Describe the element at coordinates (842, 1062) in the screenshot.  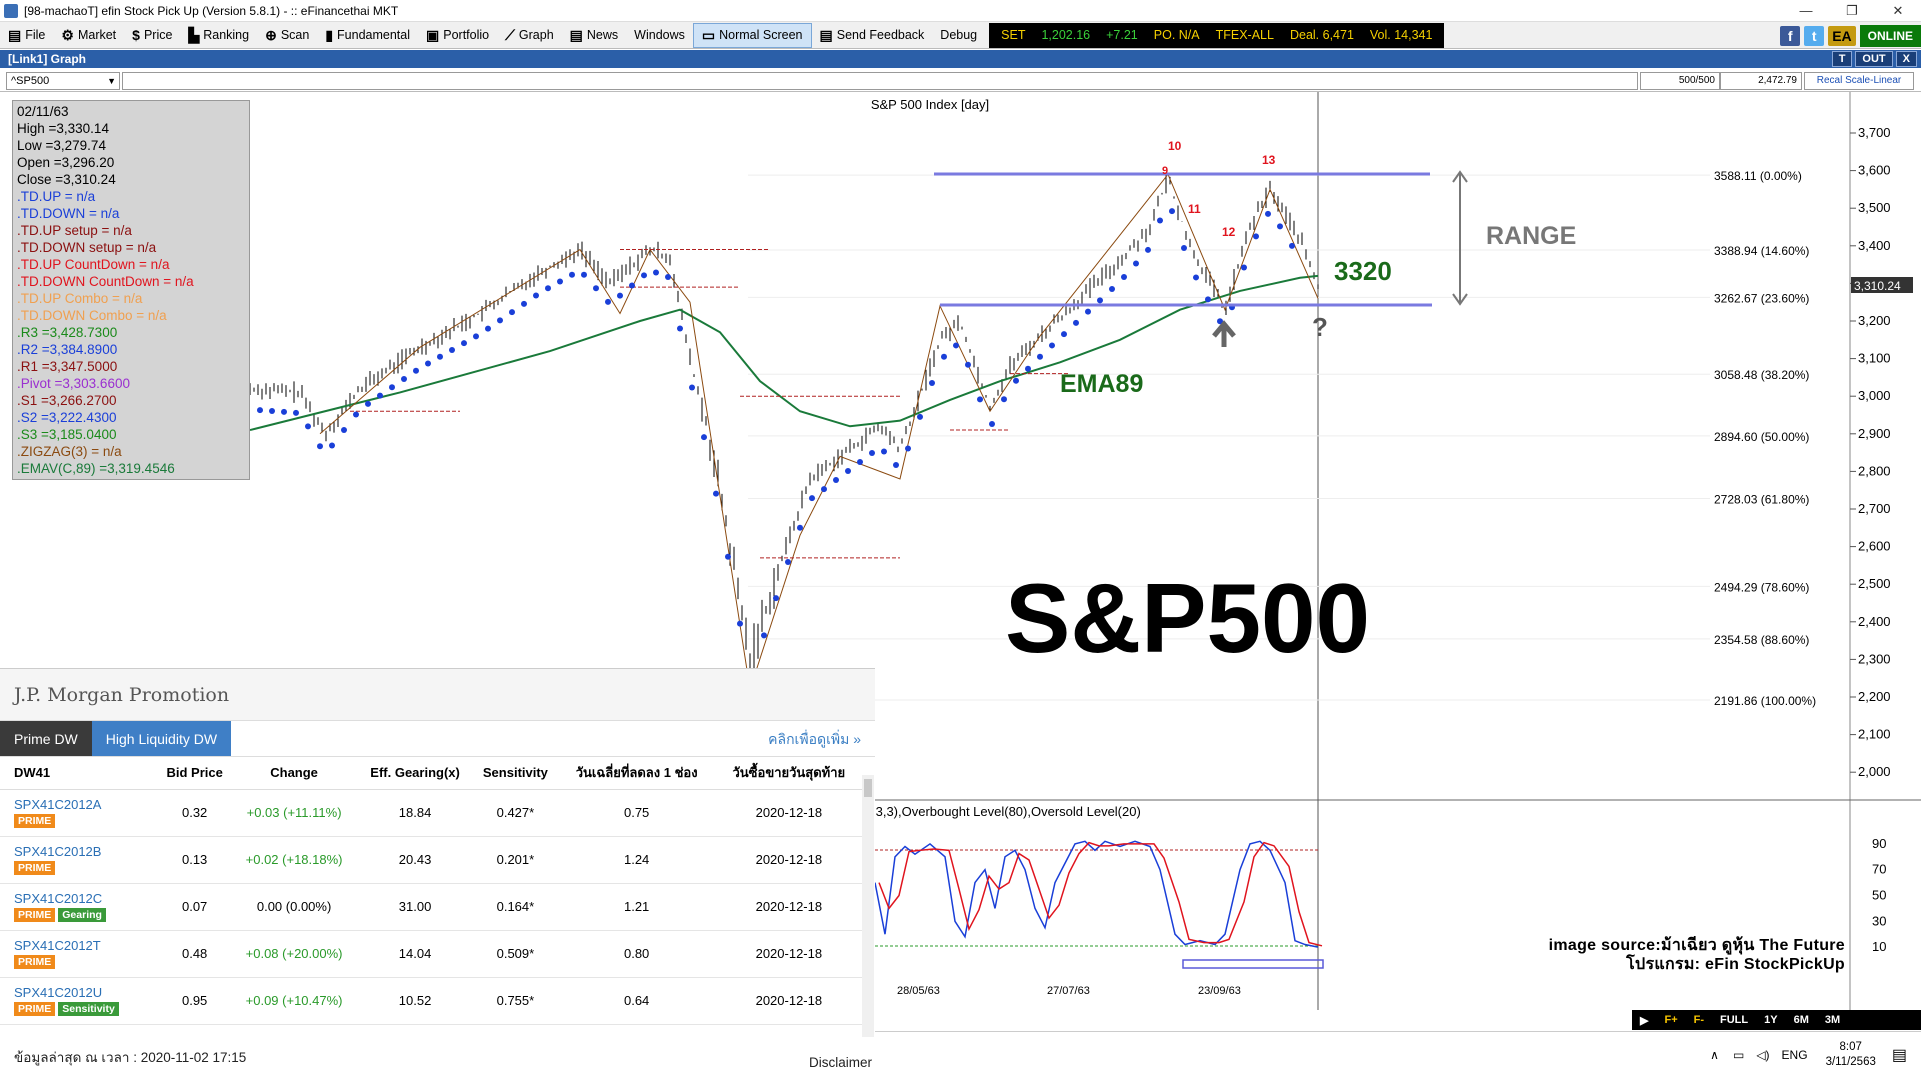
I see `disclaimer-link: Disclaimer` at that location.